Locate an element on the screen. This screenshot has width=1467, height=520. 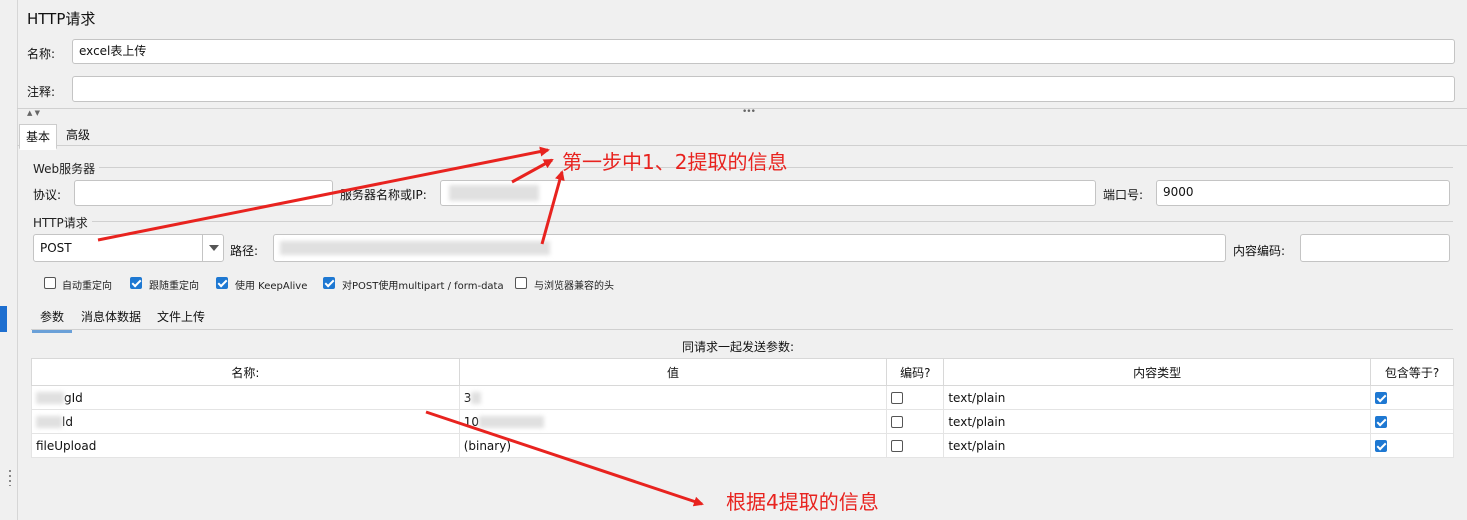
arrow-from-method is located at coordinates (323, 194).